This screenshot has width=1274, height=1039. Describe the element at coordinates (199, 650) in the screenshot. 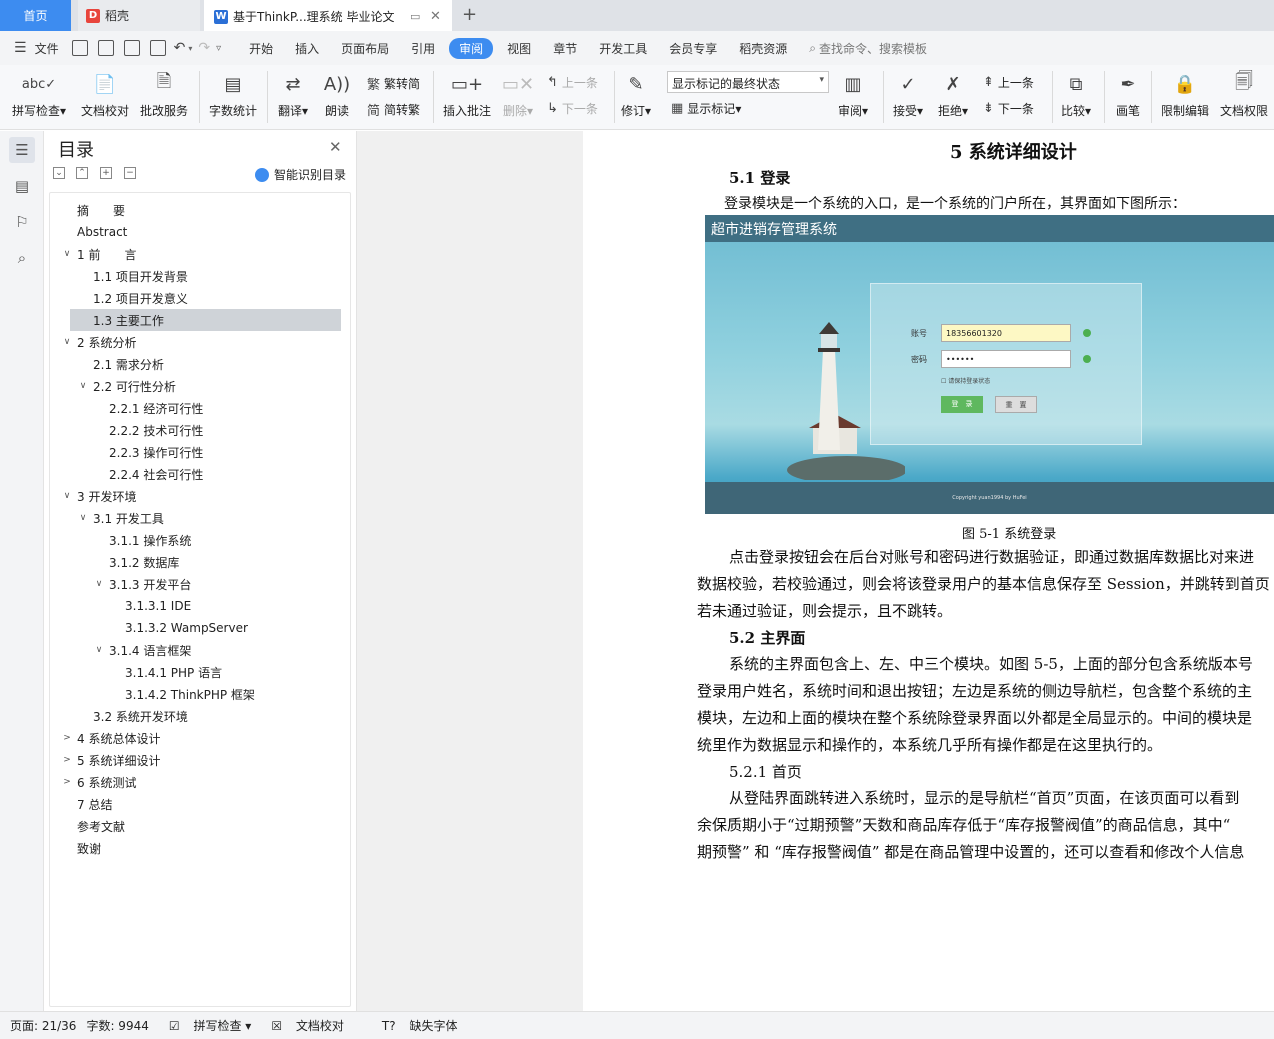

I see `toc-item: ∨ 3.1.4 语言框架` at that location.